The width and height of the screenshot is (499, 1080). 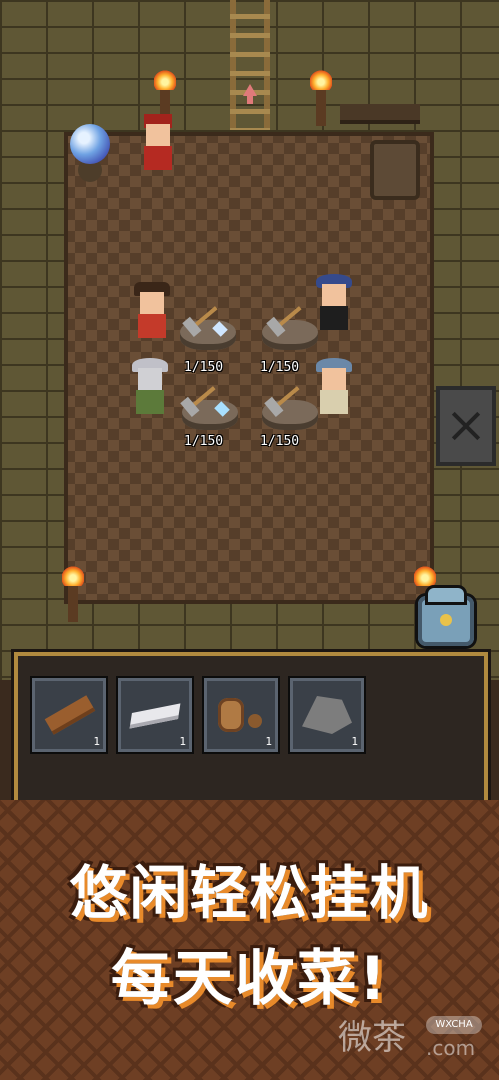 What do you see at coordinates (451, 1048) in the screenshot?
I see `watermark-domain: .com` at bounding box center [451, 1048].